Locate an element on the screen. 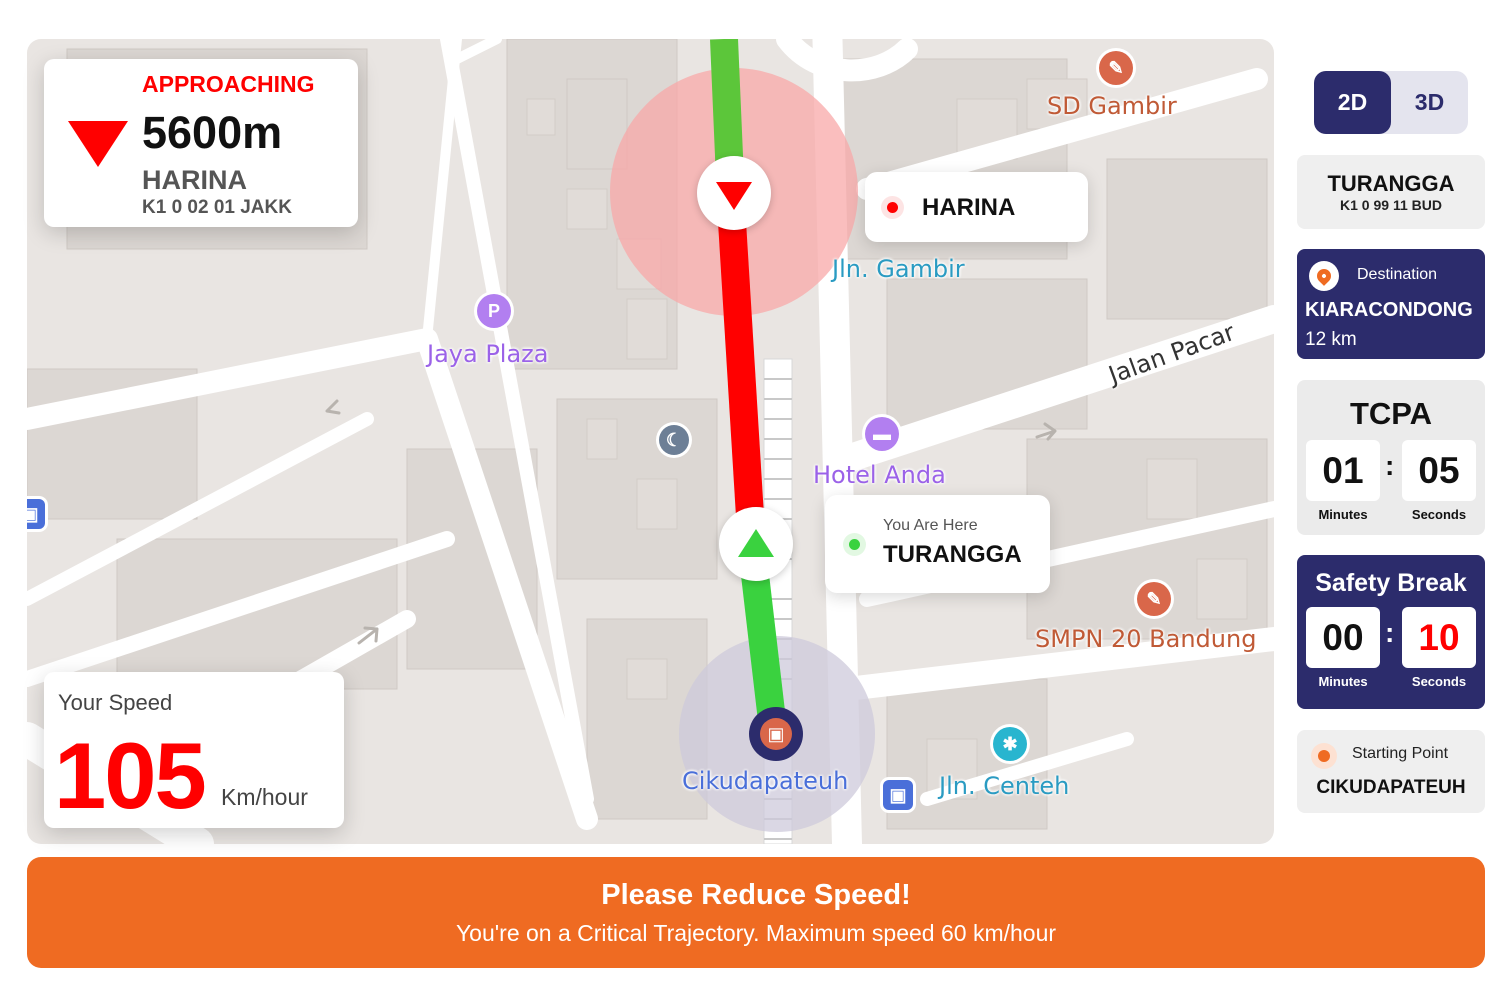 This screenshot has height=982, width=1512. approaching-distance: 5600m is located at coordinates (212, 132).